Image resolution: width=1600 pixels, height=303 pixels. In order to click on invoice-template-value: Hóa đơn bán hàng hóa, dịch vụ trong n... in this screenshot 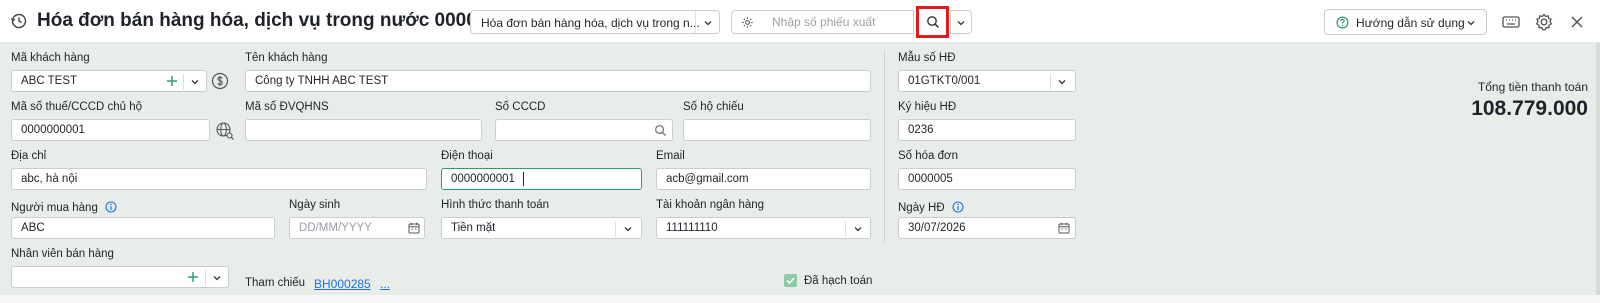, I will do `click(590, 23)`.